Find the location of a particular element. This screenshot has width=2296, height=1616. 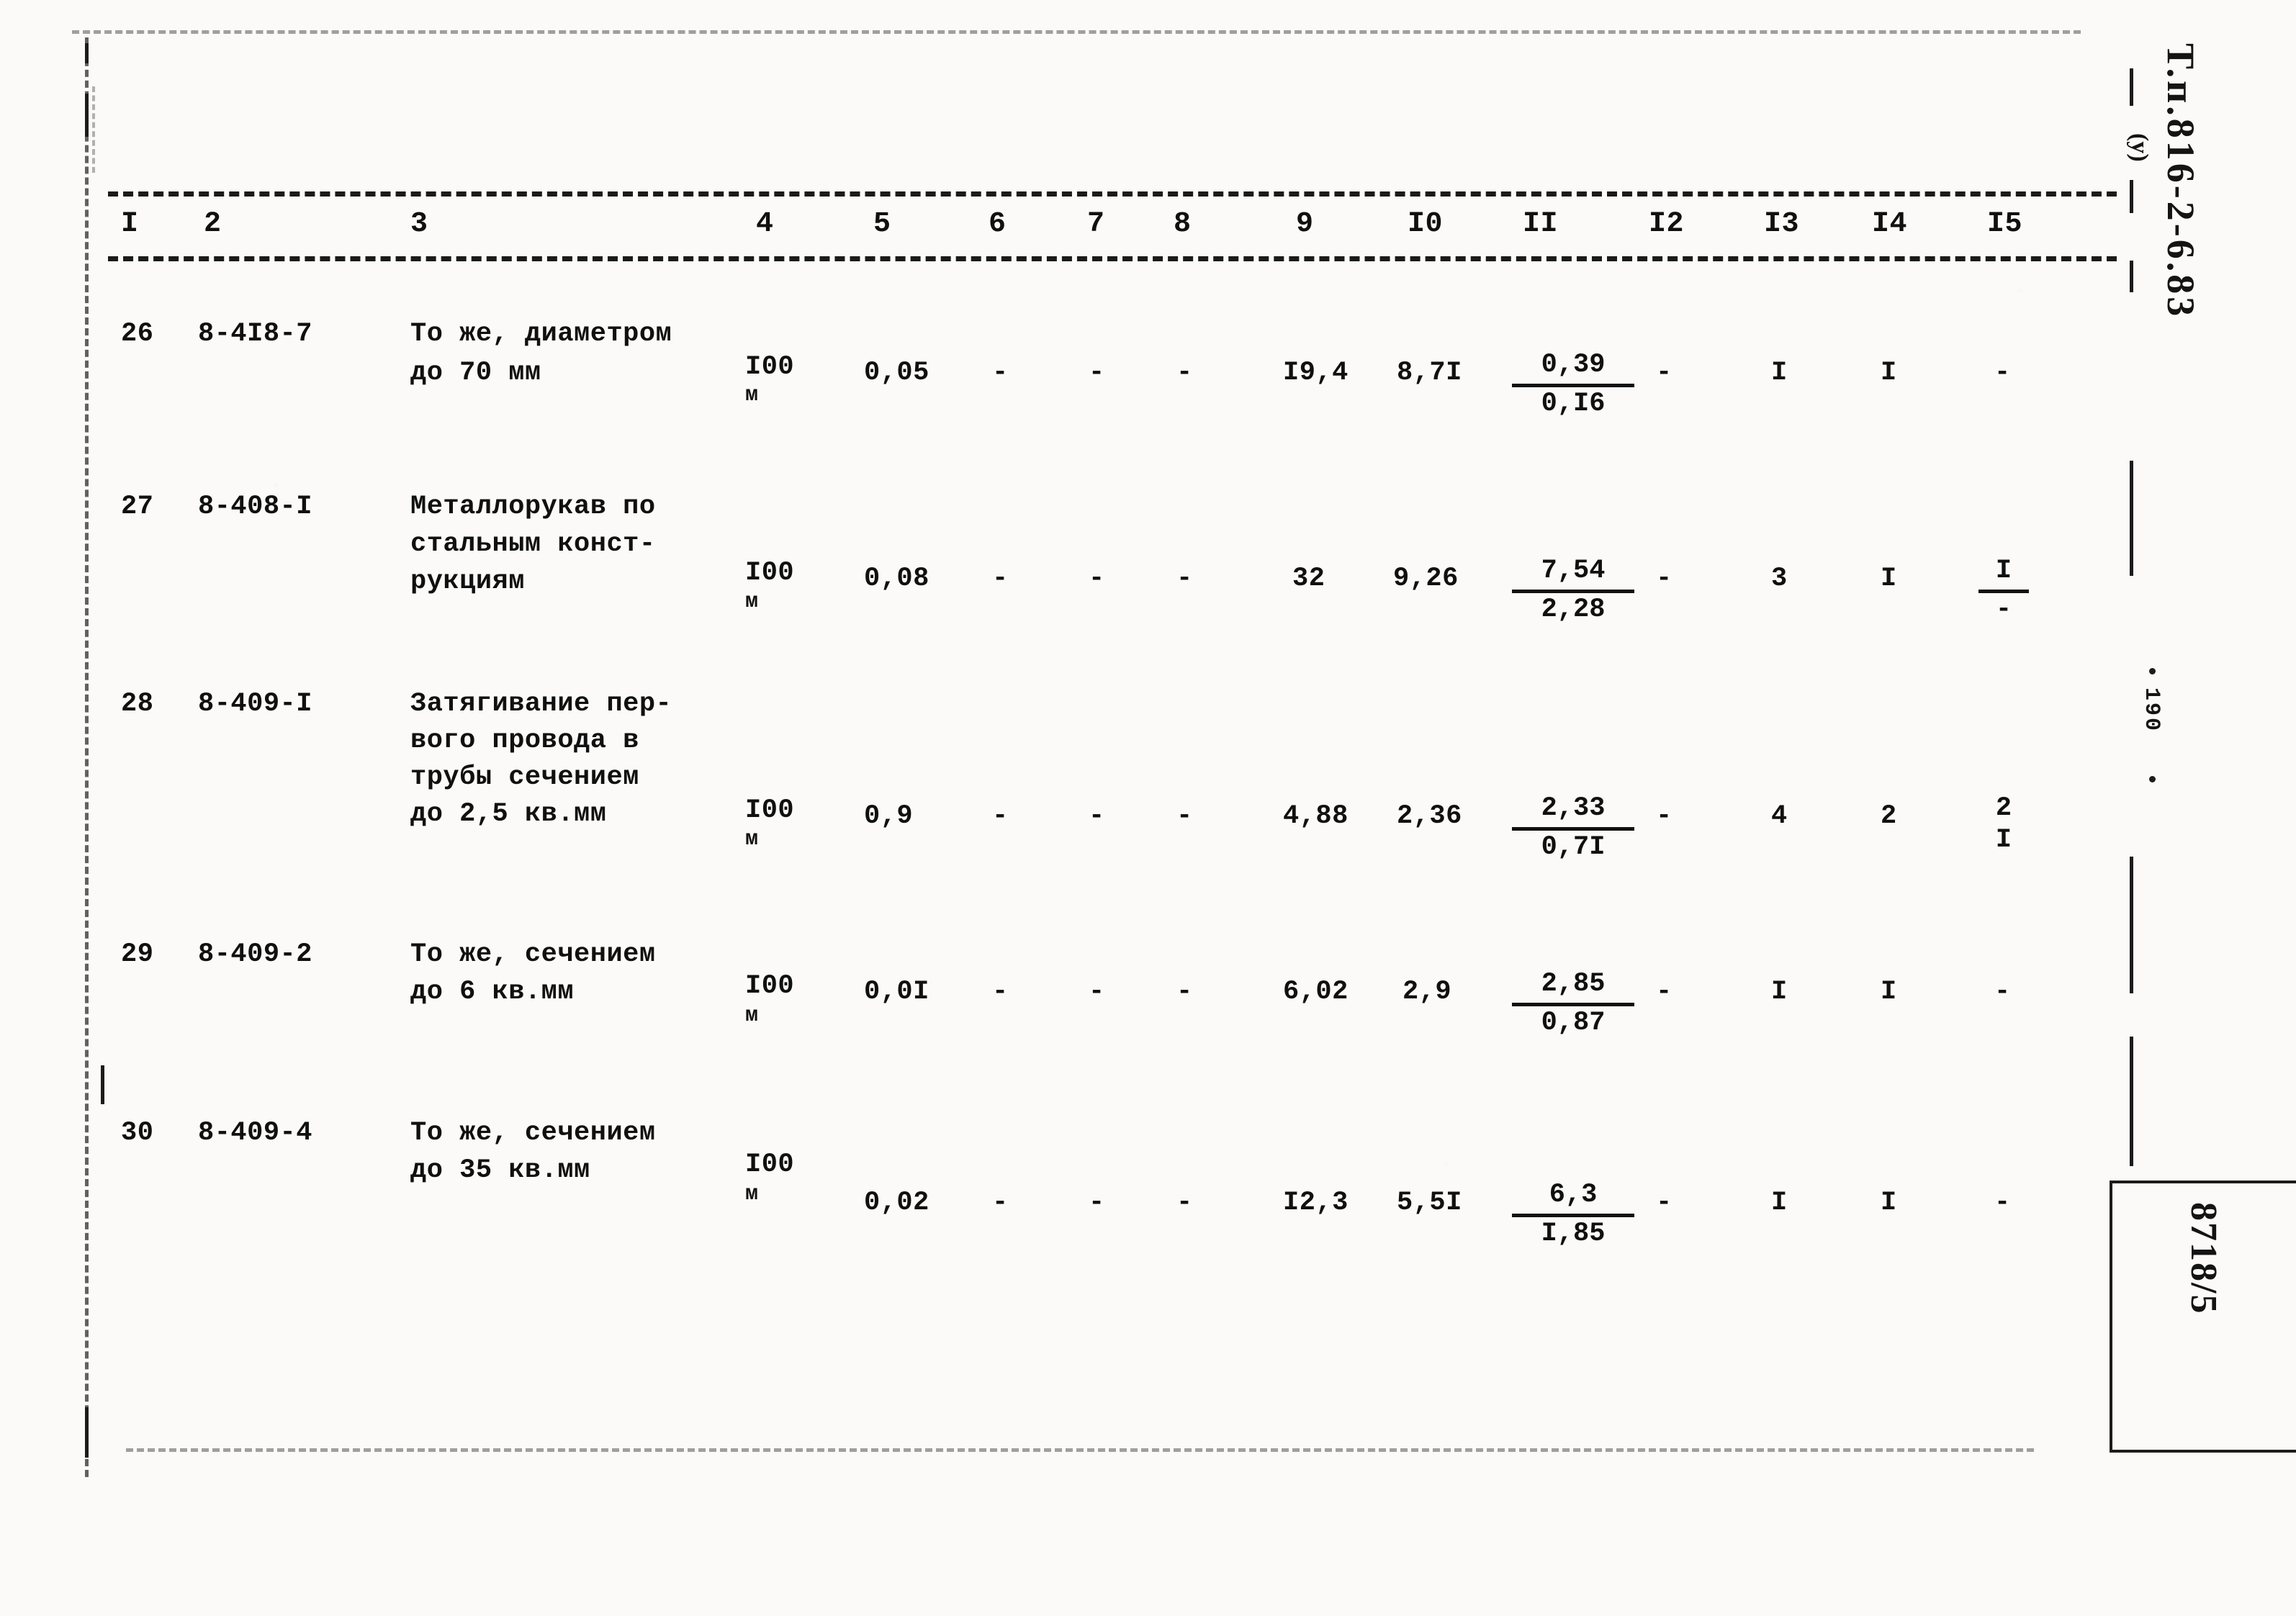

column-header-12: I2 is located at coordinates (1667, 224).